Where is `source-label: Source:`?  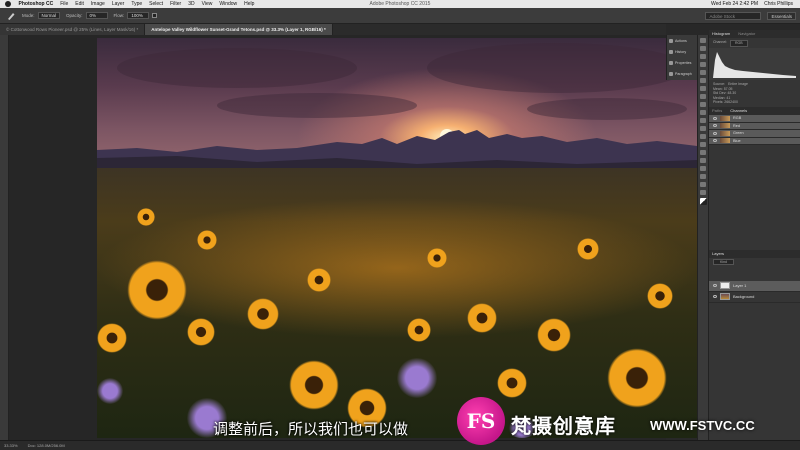
source-label: Source: is located at coordinates (719, 84).